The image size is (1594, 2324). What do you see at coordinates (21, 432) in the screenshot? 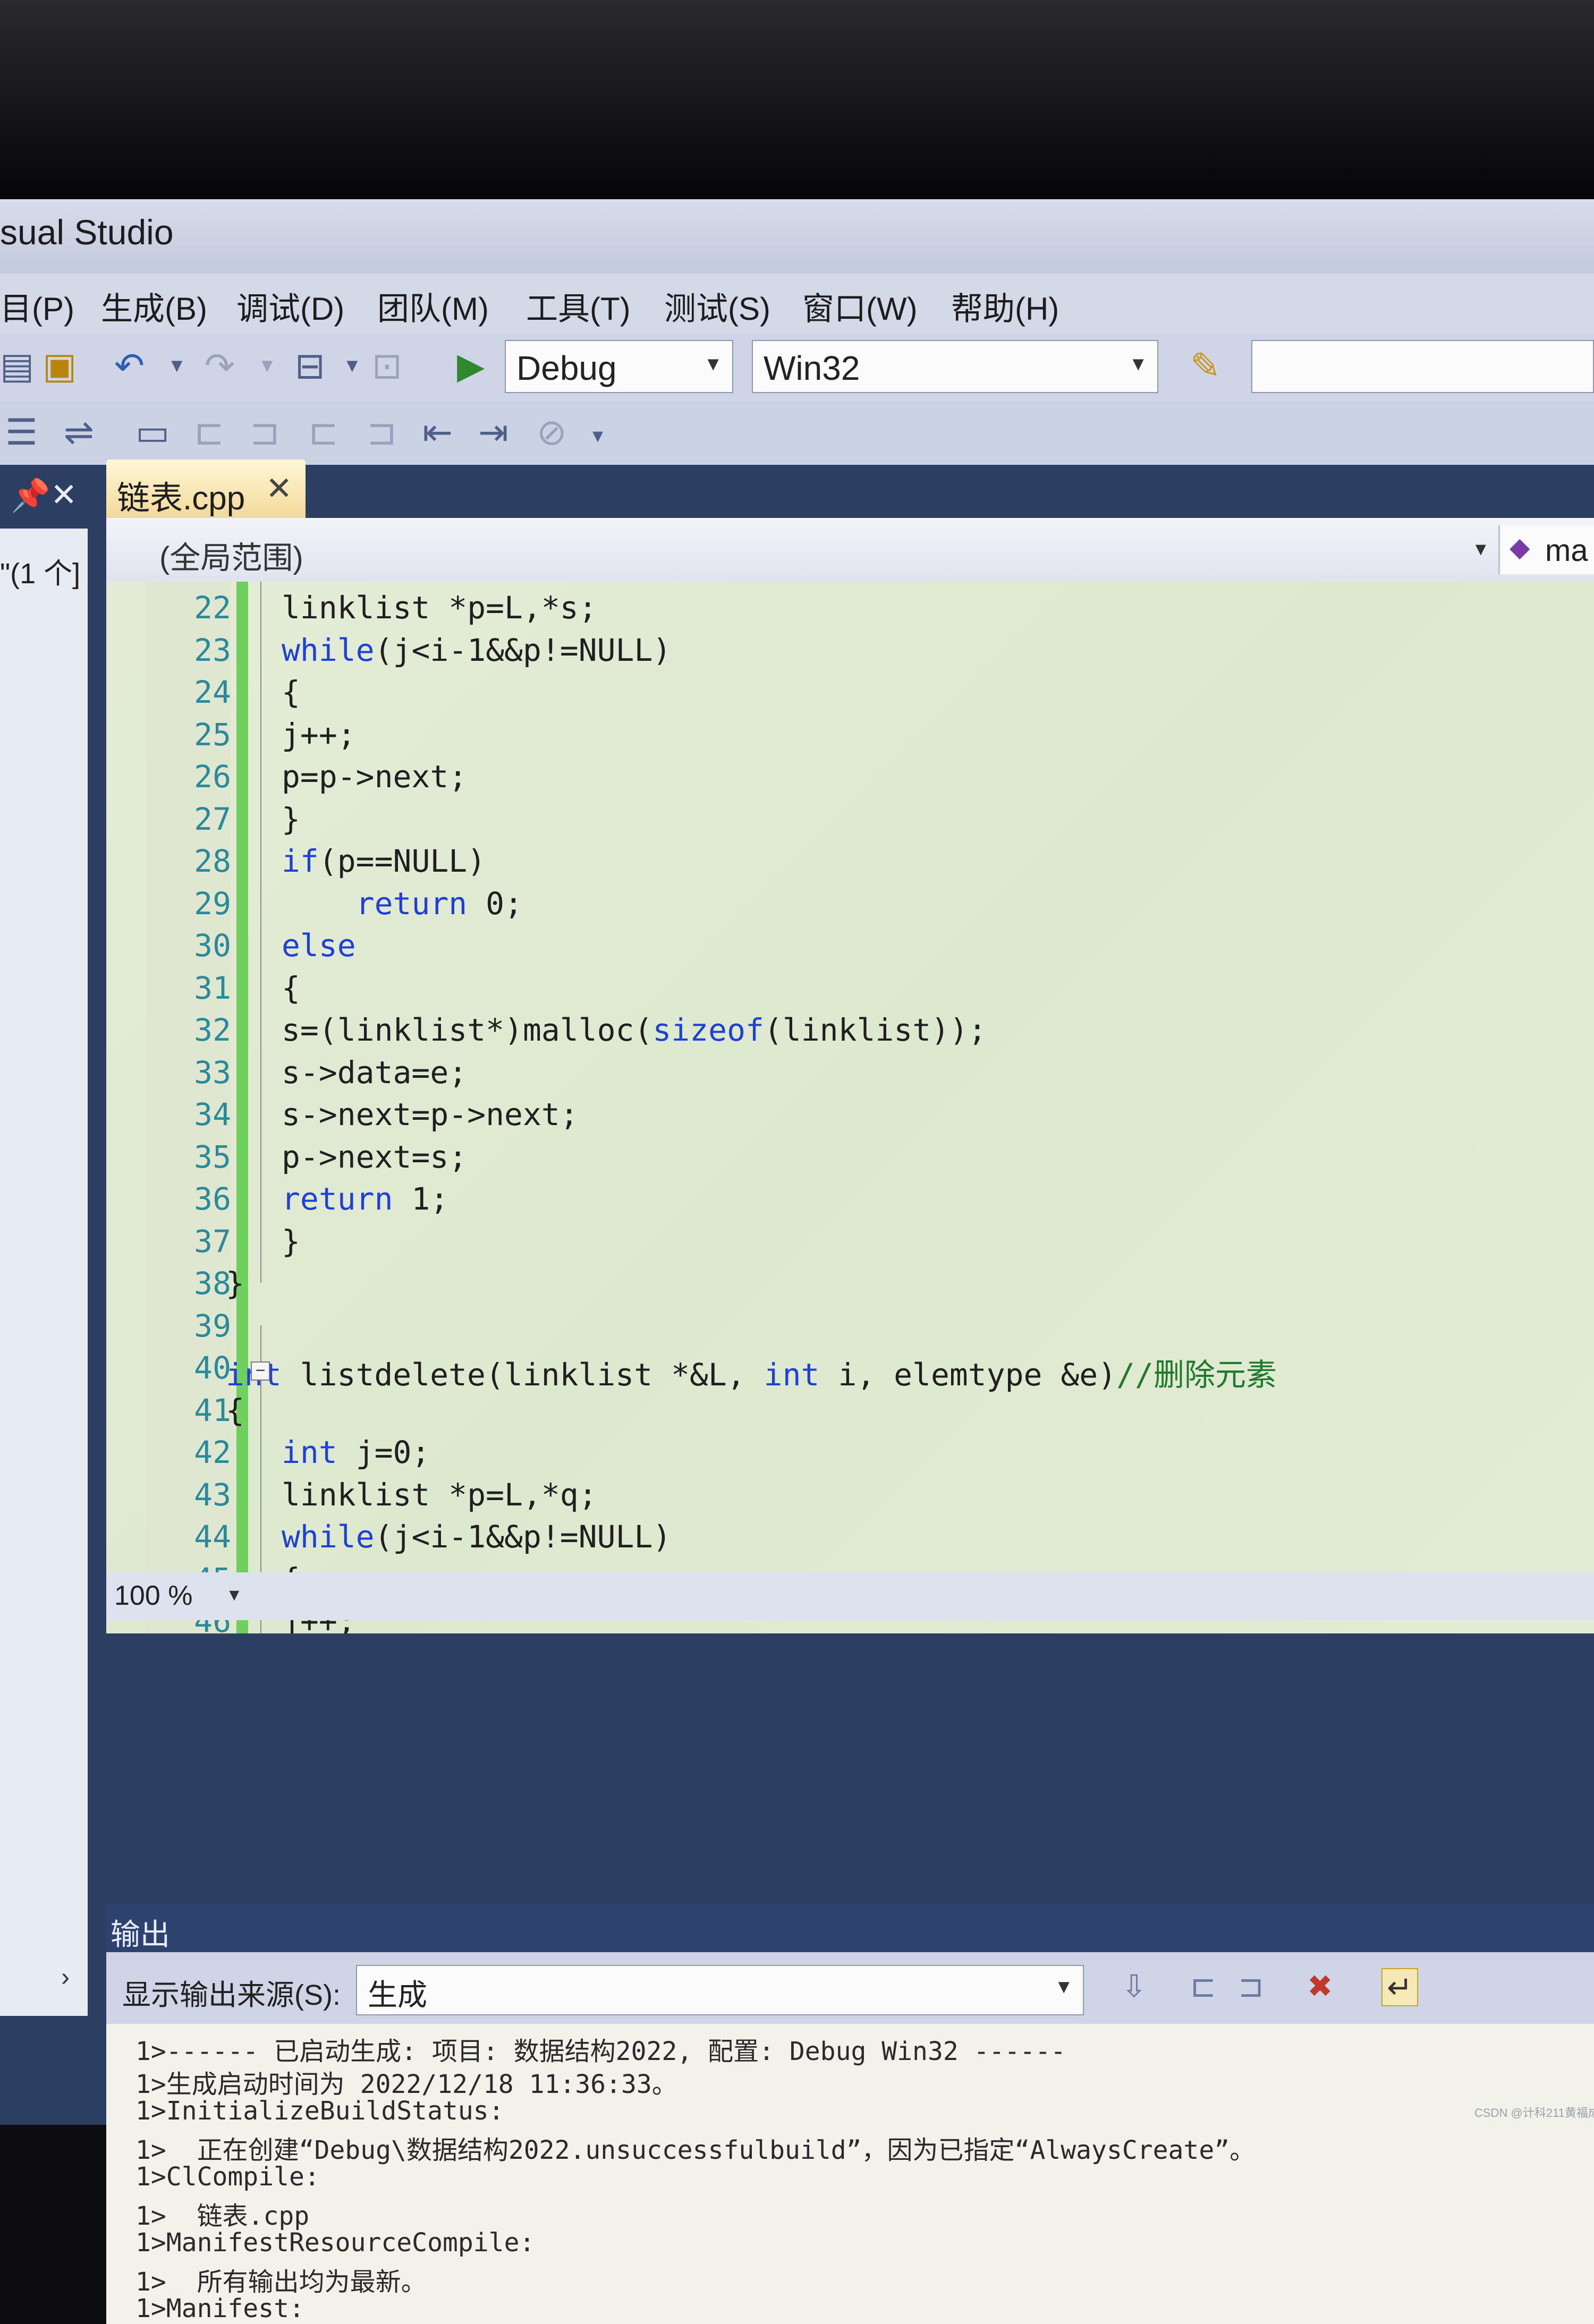
I see `comment-lines-icon: ☰` at bounding box center [21, 432].